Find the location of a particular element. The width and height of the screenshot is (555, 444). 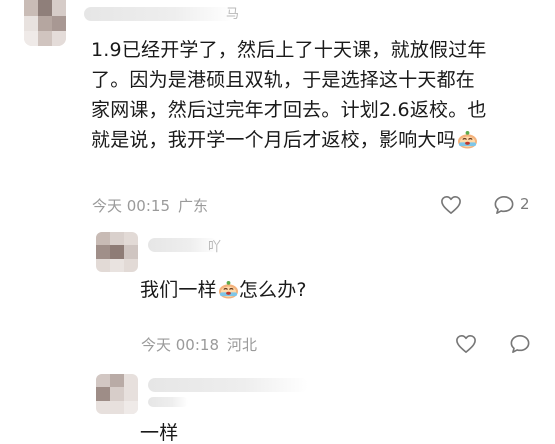

reply-text-after: 怎么办? is located at coordinates (272, 290).